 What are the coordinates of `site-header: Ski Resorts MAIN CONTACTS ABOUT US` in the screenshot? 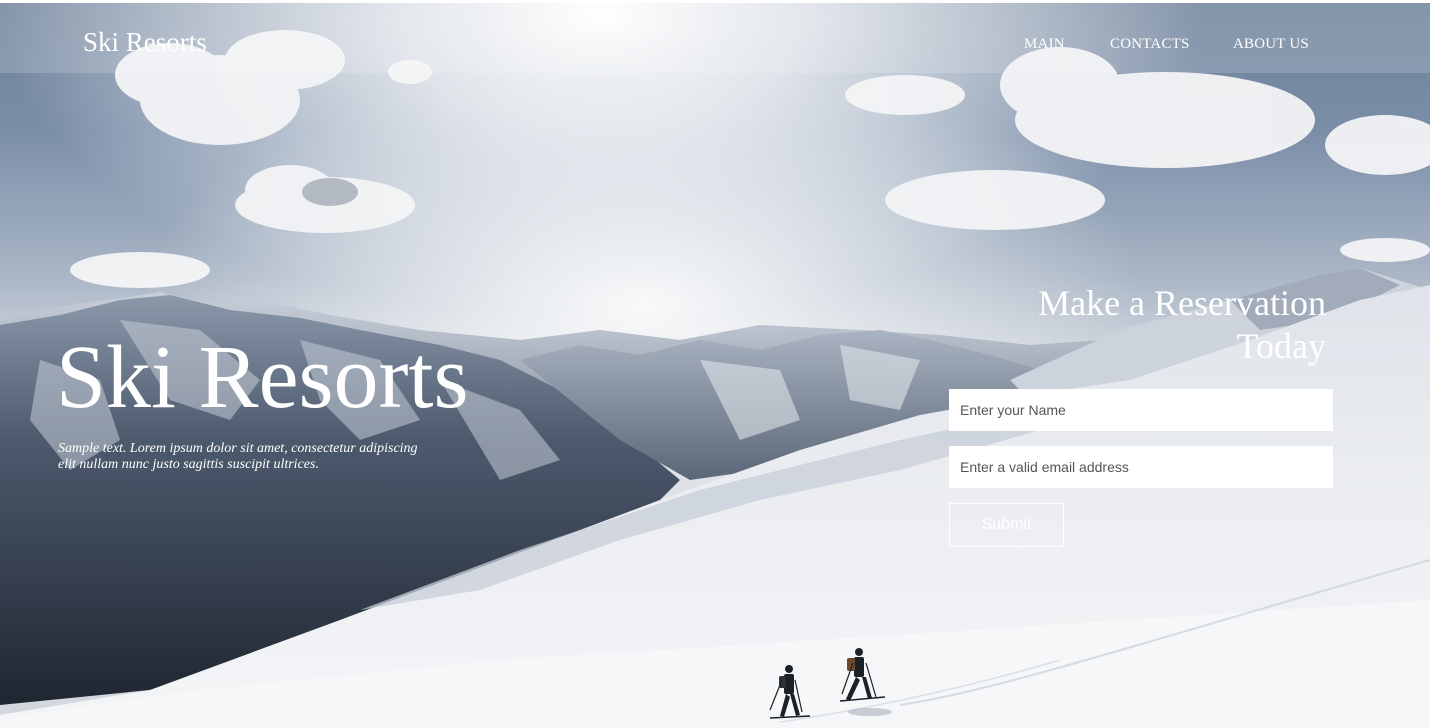 It's located at (715, 38).